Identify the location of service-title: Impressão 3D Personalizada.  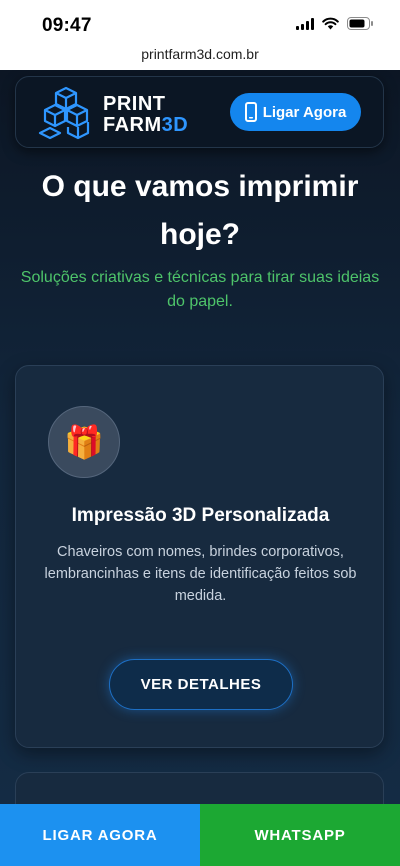
(200, 515).